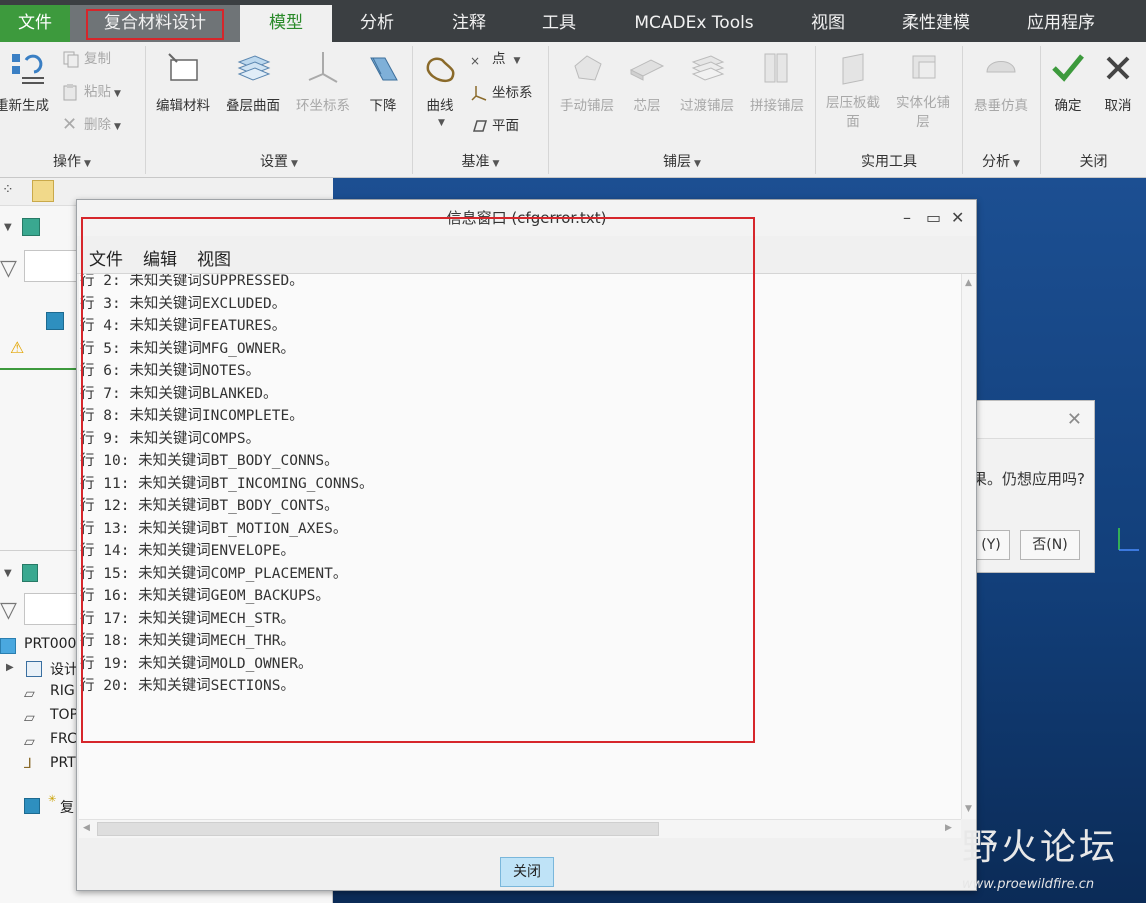 This screenshot has width=1146, height=903. I want to click on point-dropdown-icon: ▼, so click(517, 61).